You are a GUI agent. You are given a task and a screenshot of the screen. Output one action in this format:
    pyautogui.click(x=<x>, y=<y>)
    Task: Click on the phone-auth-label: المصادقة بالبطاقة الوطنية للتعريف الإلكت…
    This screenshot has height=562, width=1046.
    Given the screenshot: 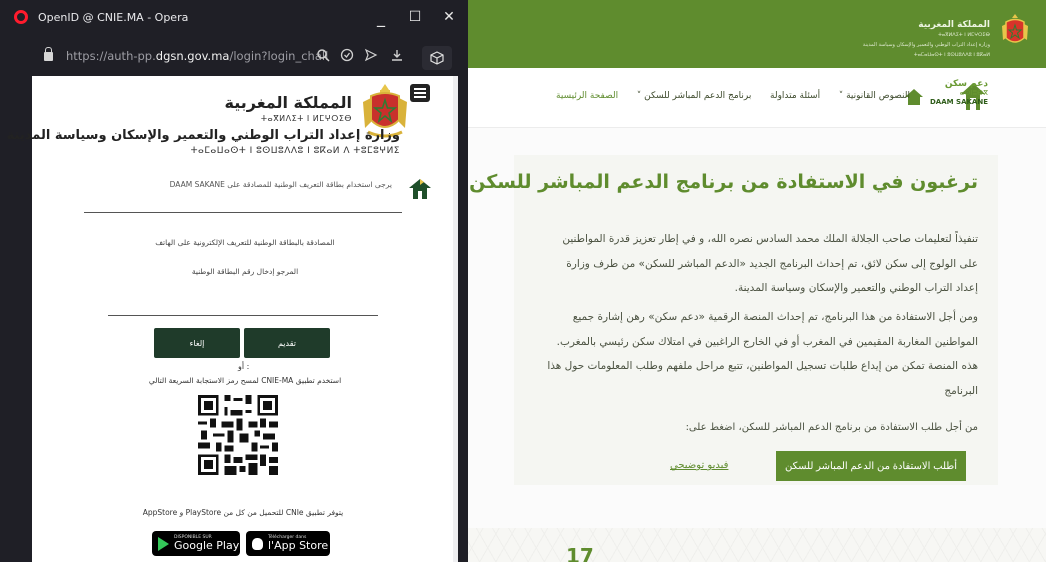 What is the action you would take?
    pyautogui.click(x=245, y=242)
    